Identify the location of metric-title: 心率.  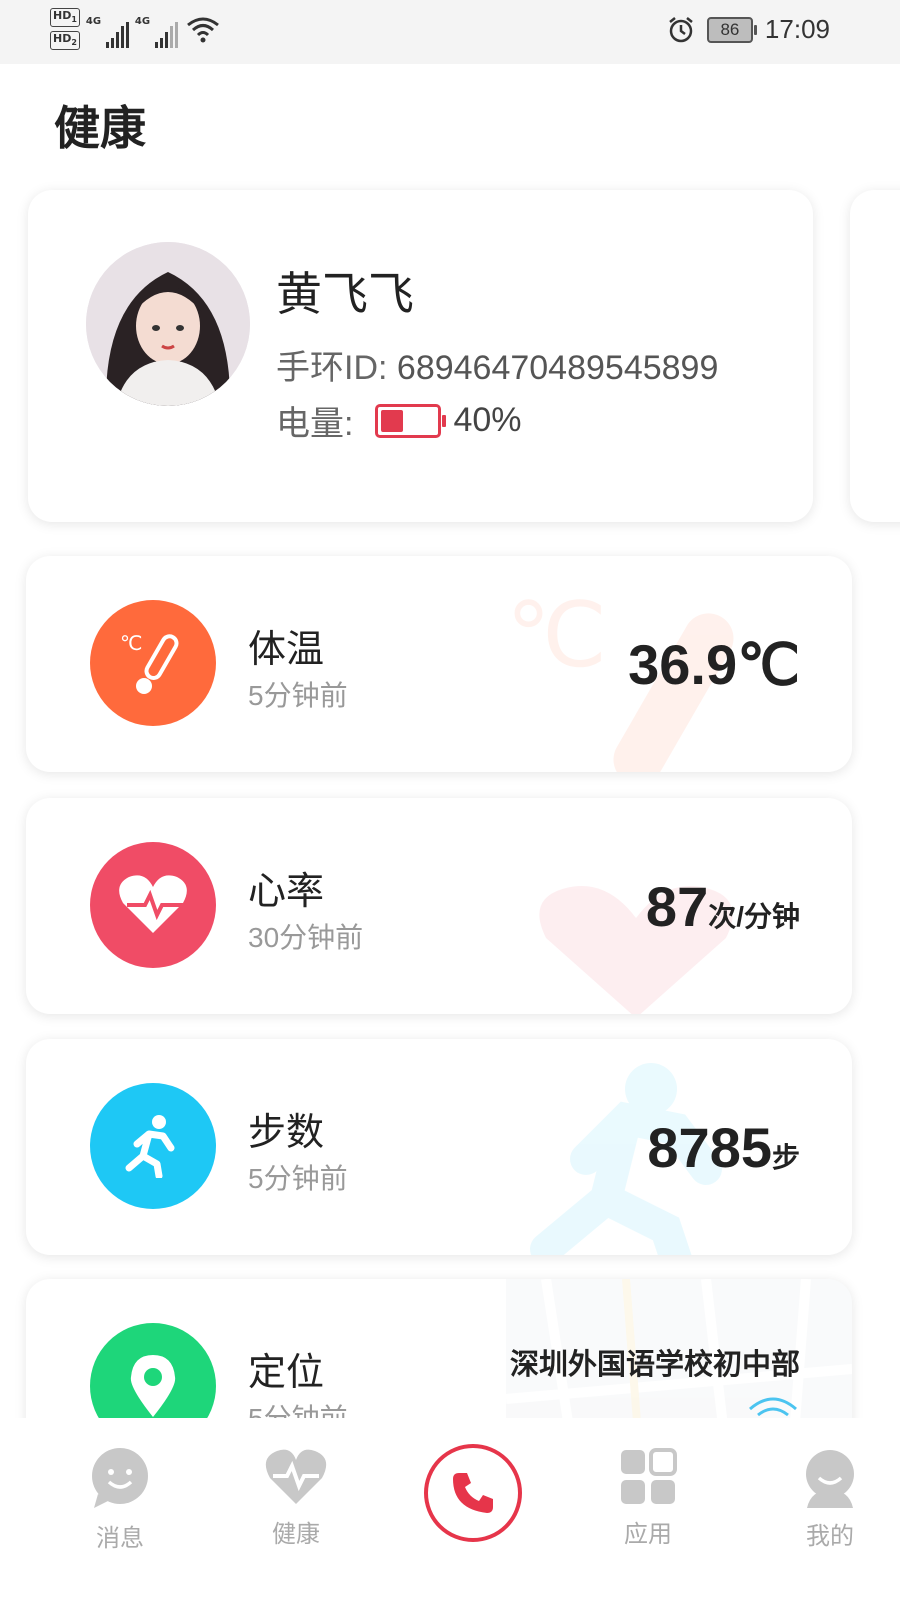
(286, 891).